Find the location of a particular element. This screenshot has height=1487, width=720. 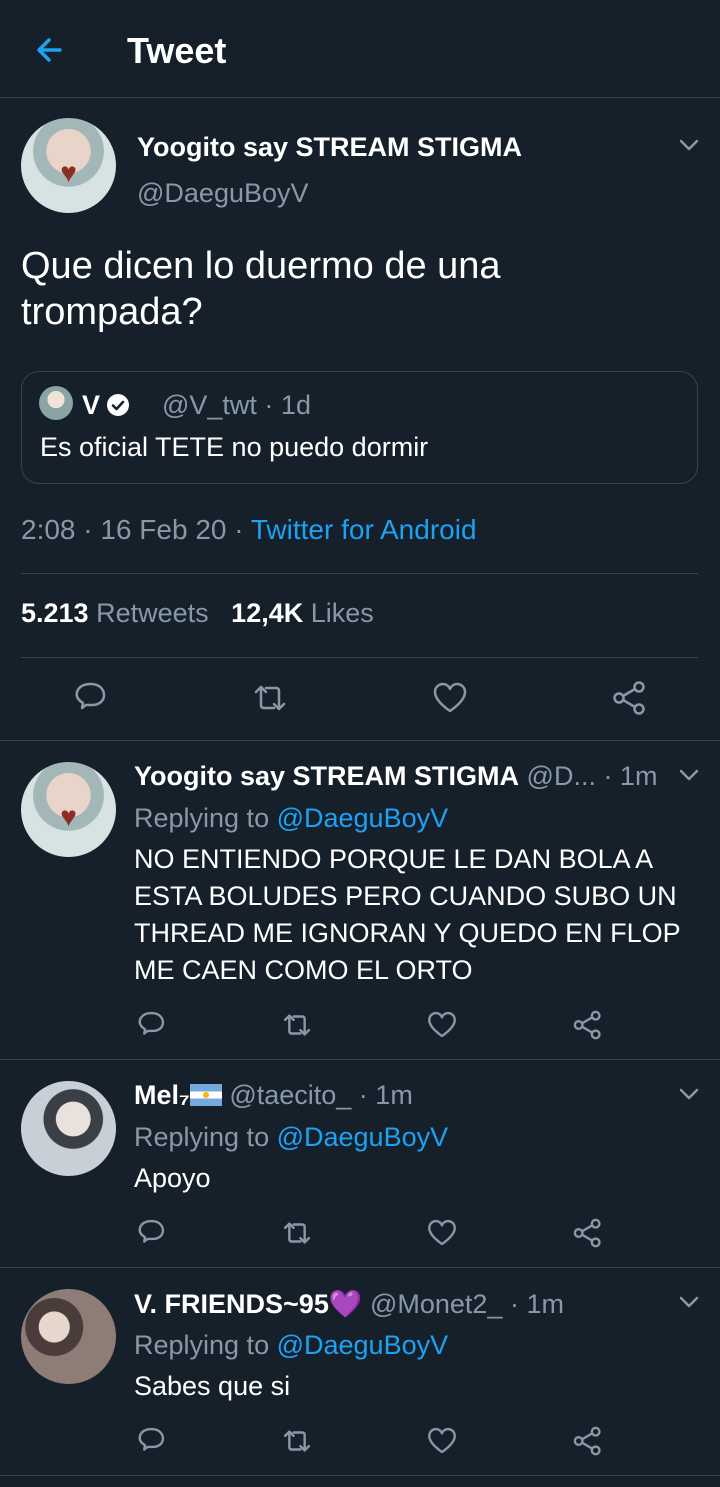

tweet-text: Que dicen lo duermo de una trompada? is located at coordinates (261, 289).